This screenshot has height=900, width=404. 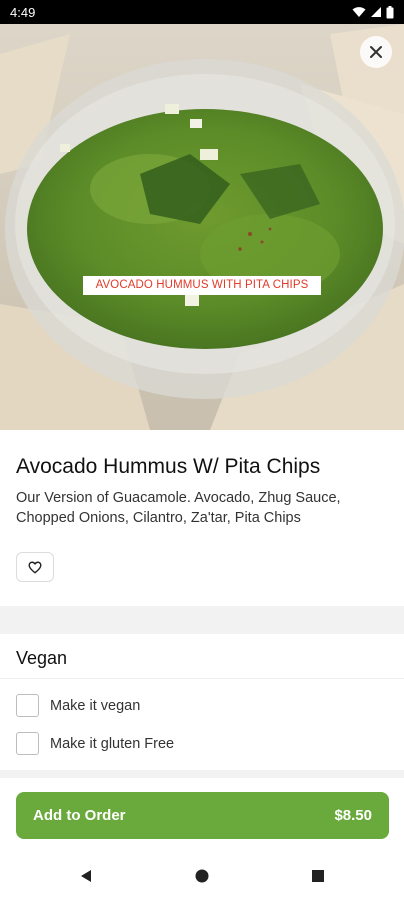 I want to click on nav-back-button, so click(x=86, y=876).